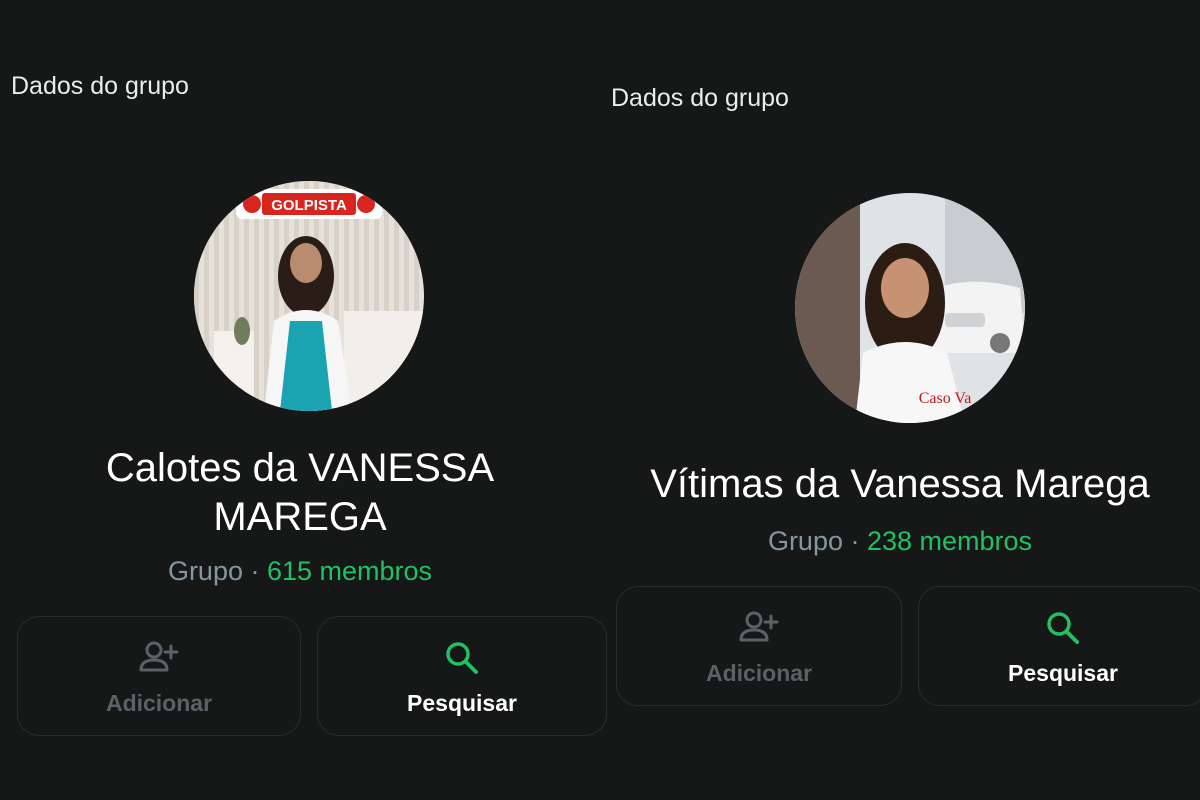  What do you see at coordinates (949, 541) in the screenshot?
I see `members-count-link: 238 membros` at bounding box center [949, 541].